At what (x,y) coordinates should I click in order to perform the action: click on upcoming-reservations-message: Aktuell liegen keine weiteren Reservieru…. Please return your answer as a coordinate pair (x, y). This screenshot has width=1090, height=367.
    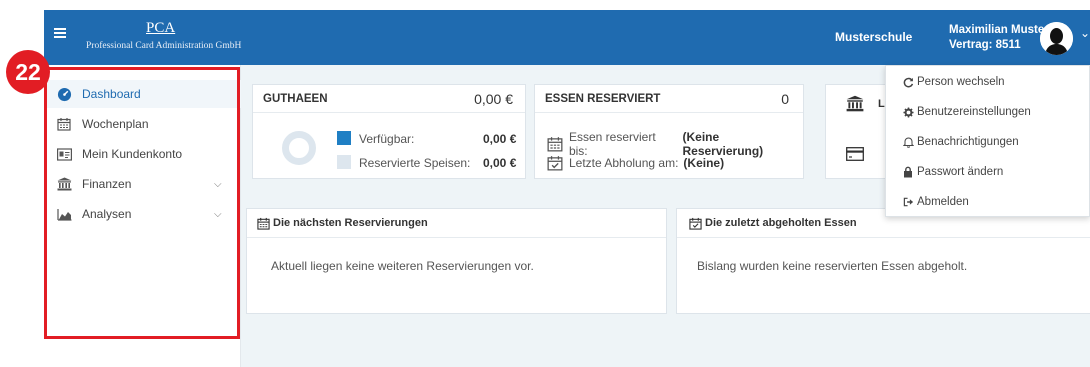
    Looking at the image, I should click on (402, 266).